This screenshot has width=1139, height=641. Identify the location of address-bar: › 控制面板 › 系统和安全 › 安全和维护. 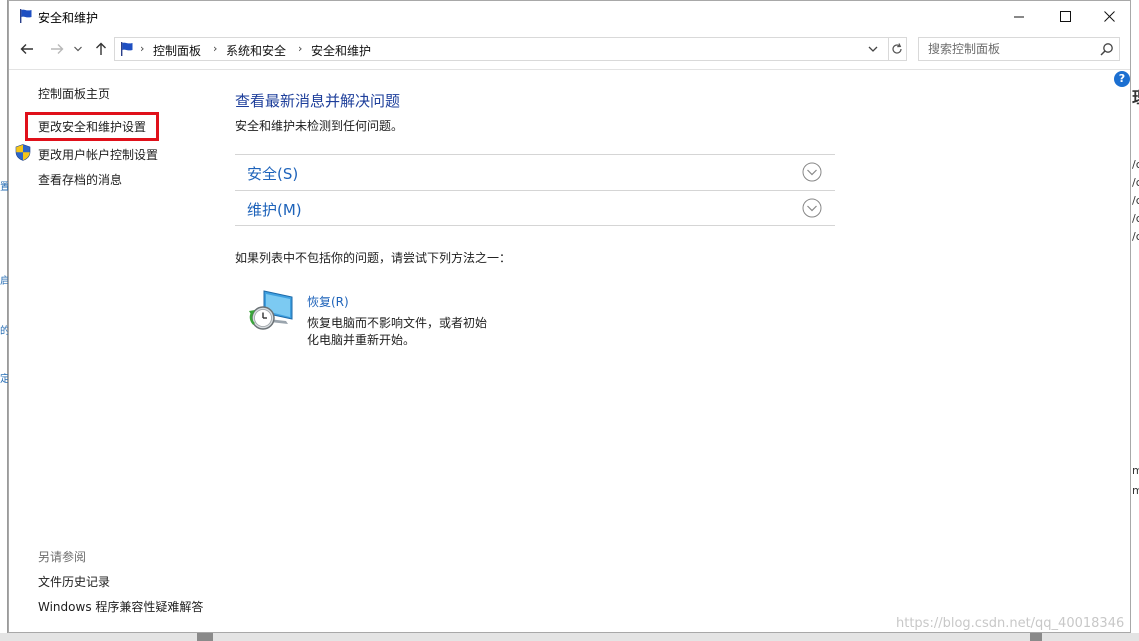
(501, 49).